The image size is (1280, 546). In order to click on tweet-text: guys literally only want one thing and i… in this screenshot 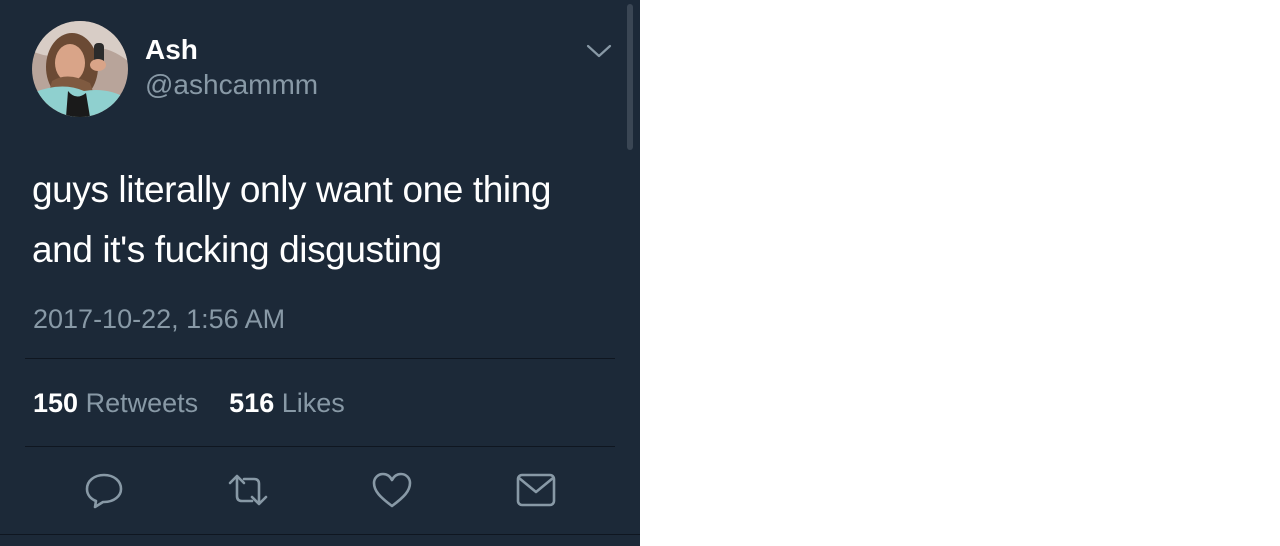, I will do `click(322, 220)`.